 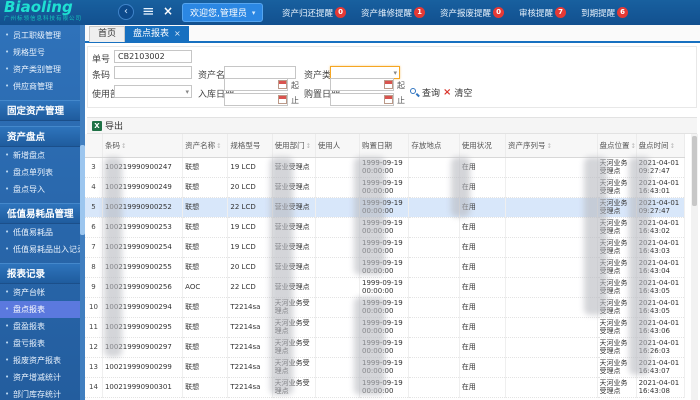 I want to click on notification-item: 资产报废提醒 0, so click(x=472, y=13).